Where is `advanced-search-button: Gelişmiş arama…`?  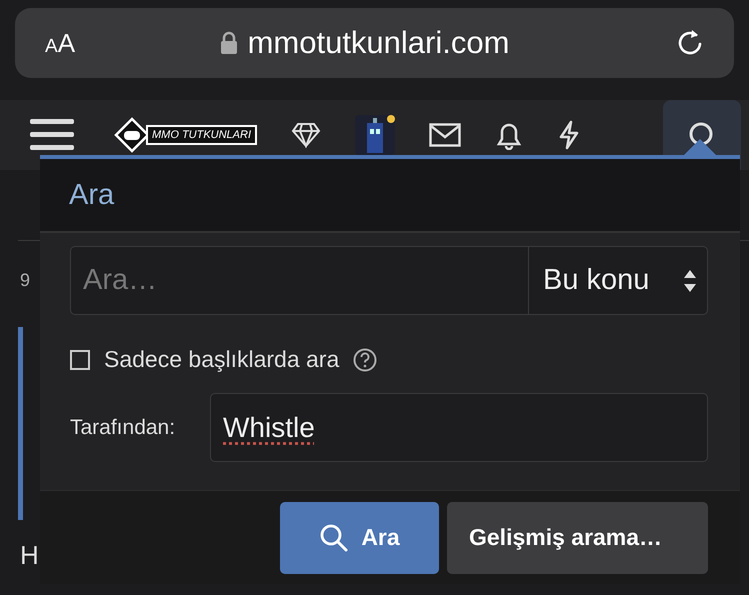 advanced-search-button: Gelişmiş arama… is located at coordinates (577, 538).